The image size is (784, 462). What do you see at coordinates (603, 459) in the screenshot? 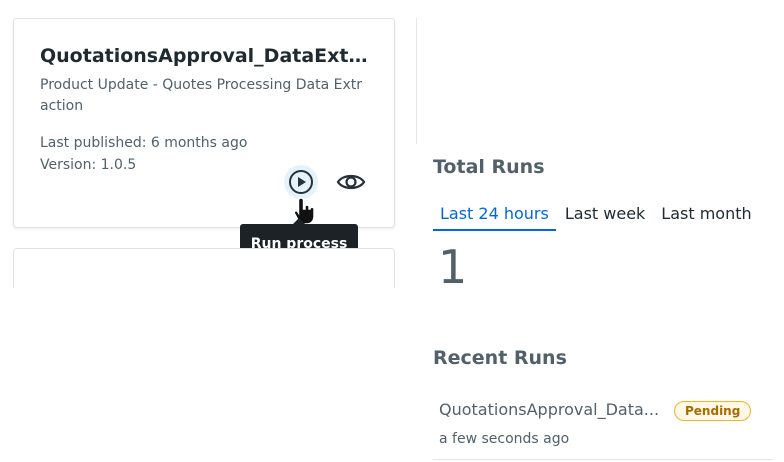
I see `row-divider` at bounding box center [603, 459].